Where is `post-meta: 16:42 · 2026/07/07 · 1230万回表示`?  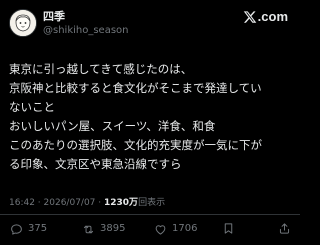
post-meta: 16:42 · 2026/07/07 · 1230万回表示 is located at coordinates (87, 203).